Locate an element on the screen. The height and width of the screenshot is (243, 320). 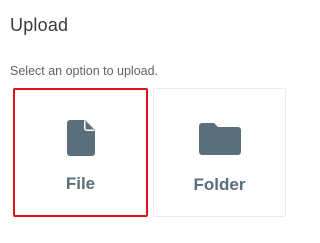
folder-option-label: Folder is located at coordinates (219, 184).